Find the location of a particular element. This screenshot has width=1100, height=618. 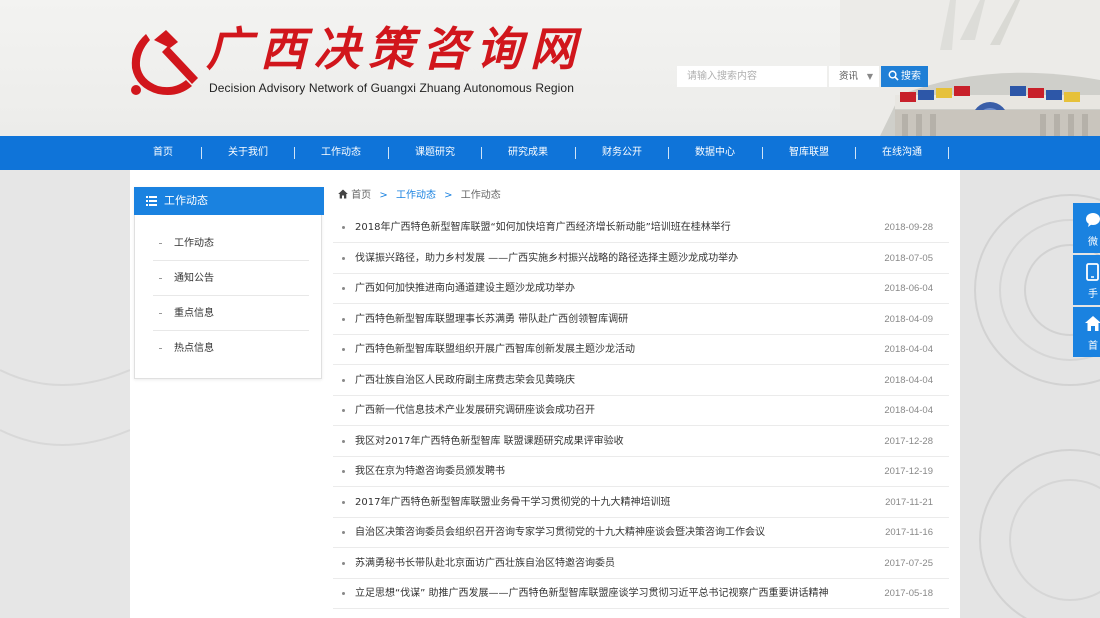

nav-item-finance: 财务公开 is located at coordinates (622, 153).